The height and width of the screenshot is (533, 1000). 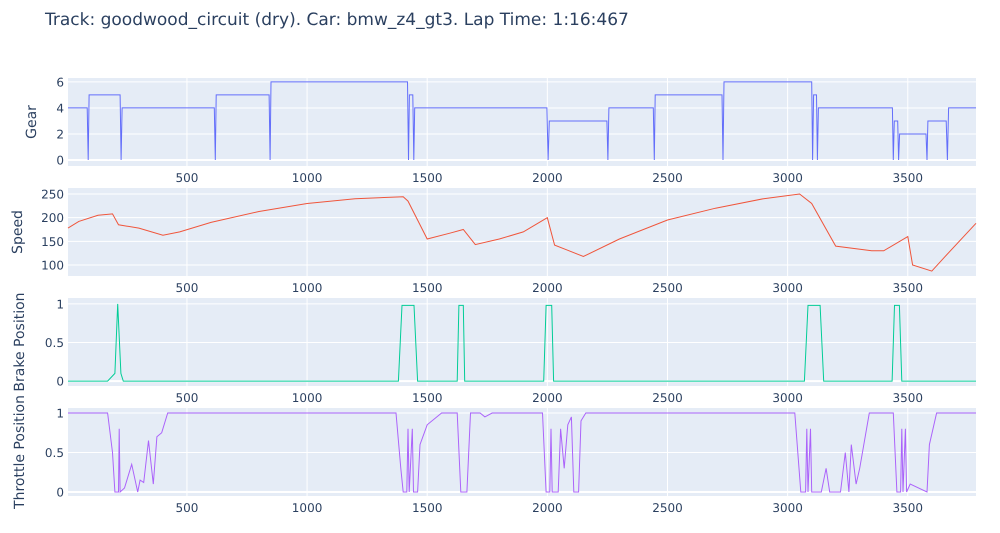 What do you see at coordinates (60, 108) in the screenshot?
I see `tick-label: 4` at bounding box center [60, 108].